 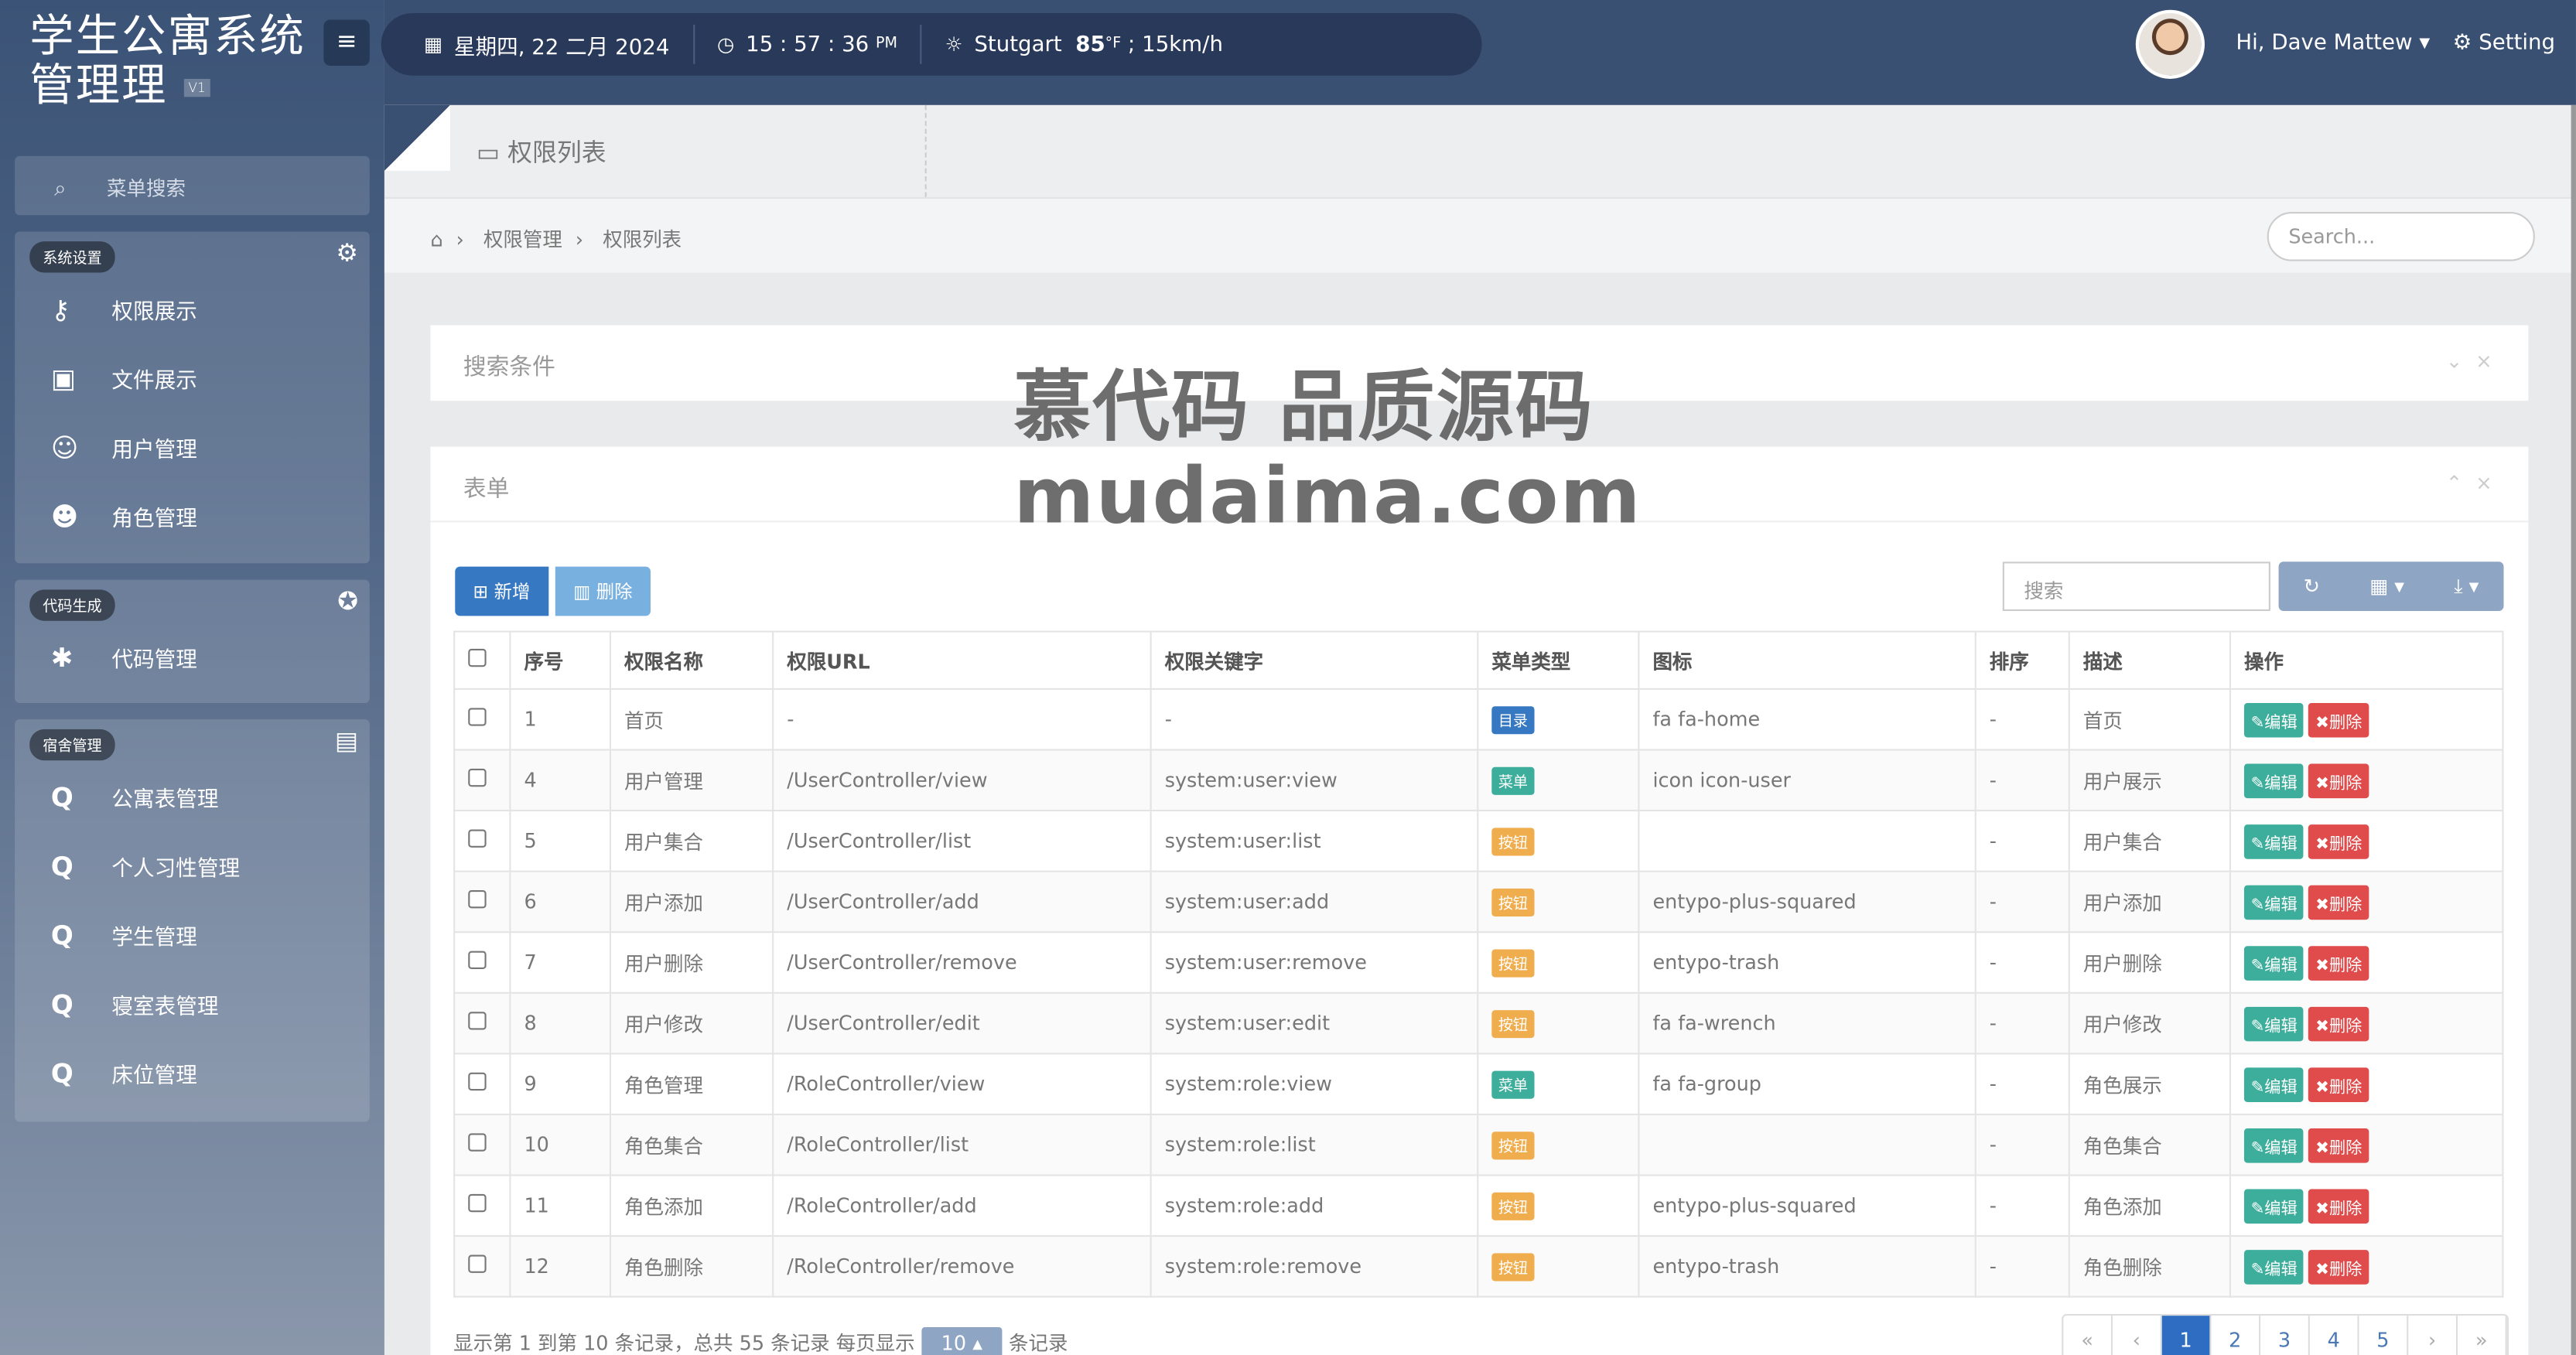 I want to click on panel-tools: ⌃×, so click(x=2476, y=483).